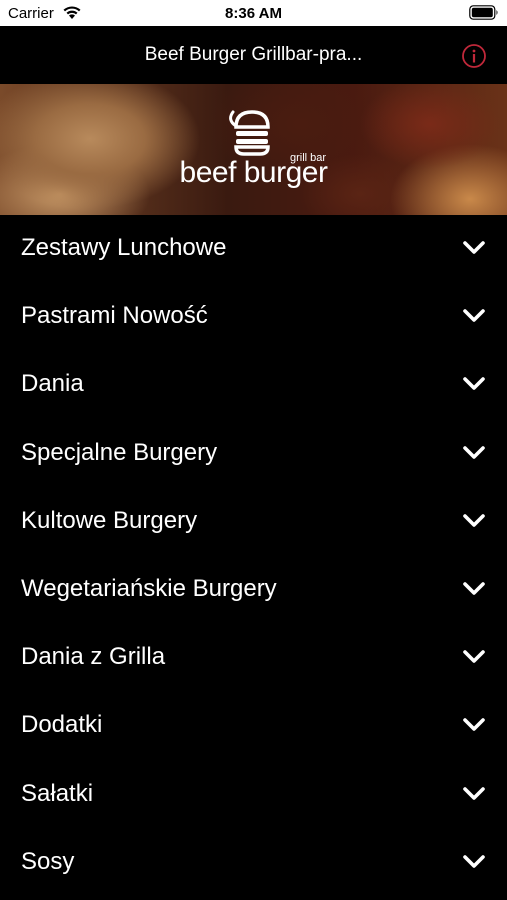 This screenshot has width=507, height=900. What do you see at coordinates (253, 385) in the screenshot?
I see `menu-category-dania: Dania` at bounding box center [253, 385].